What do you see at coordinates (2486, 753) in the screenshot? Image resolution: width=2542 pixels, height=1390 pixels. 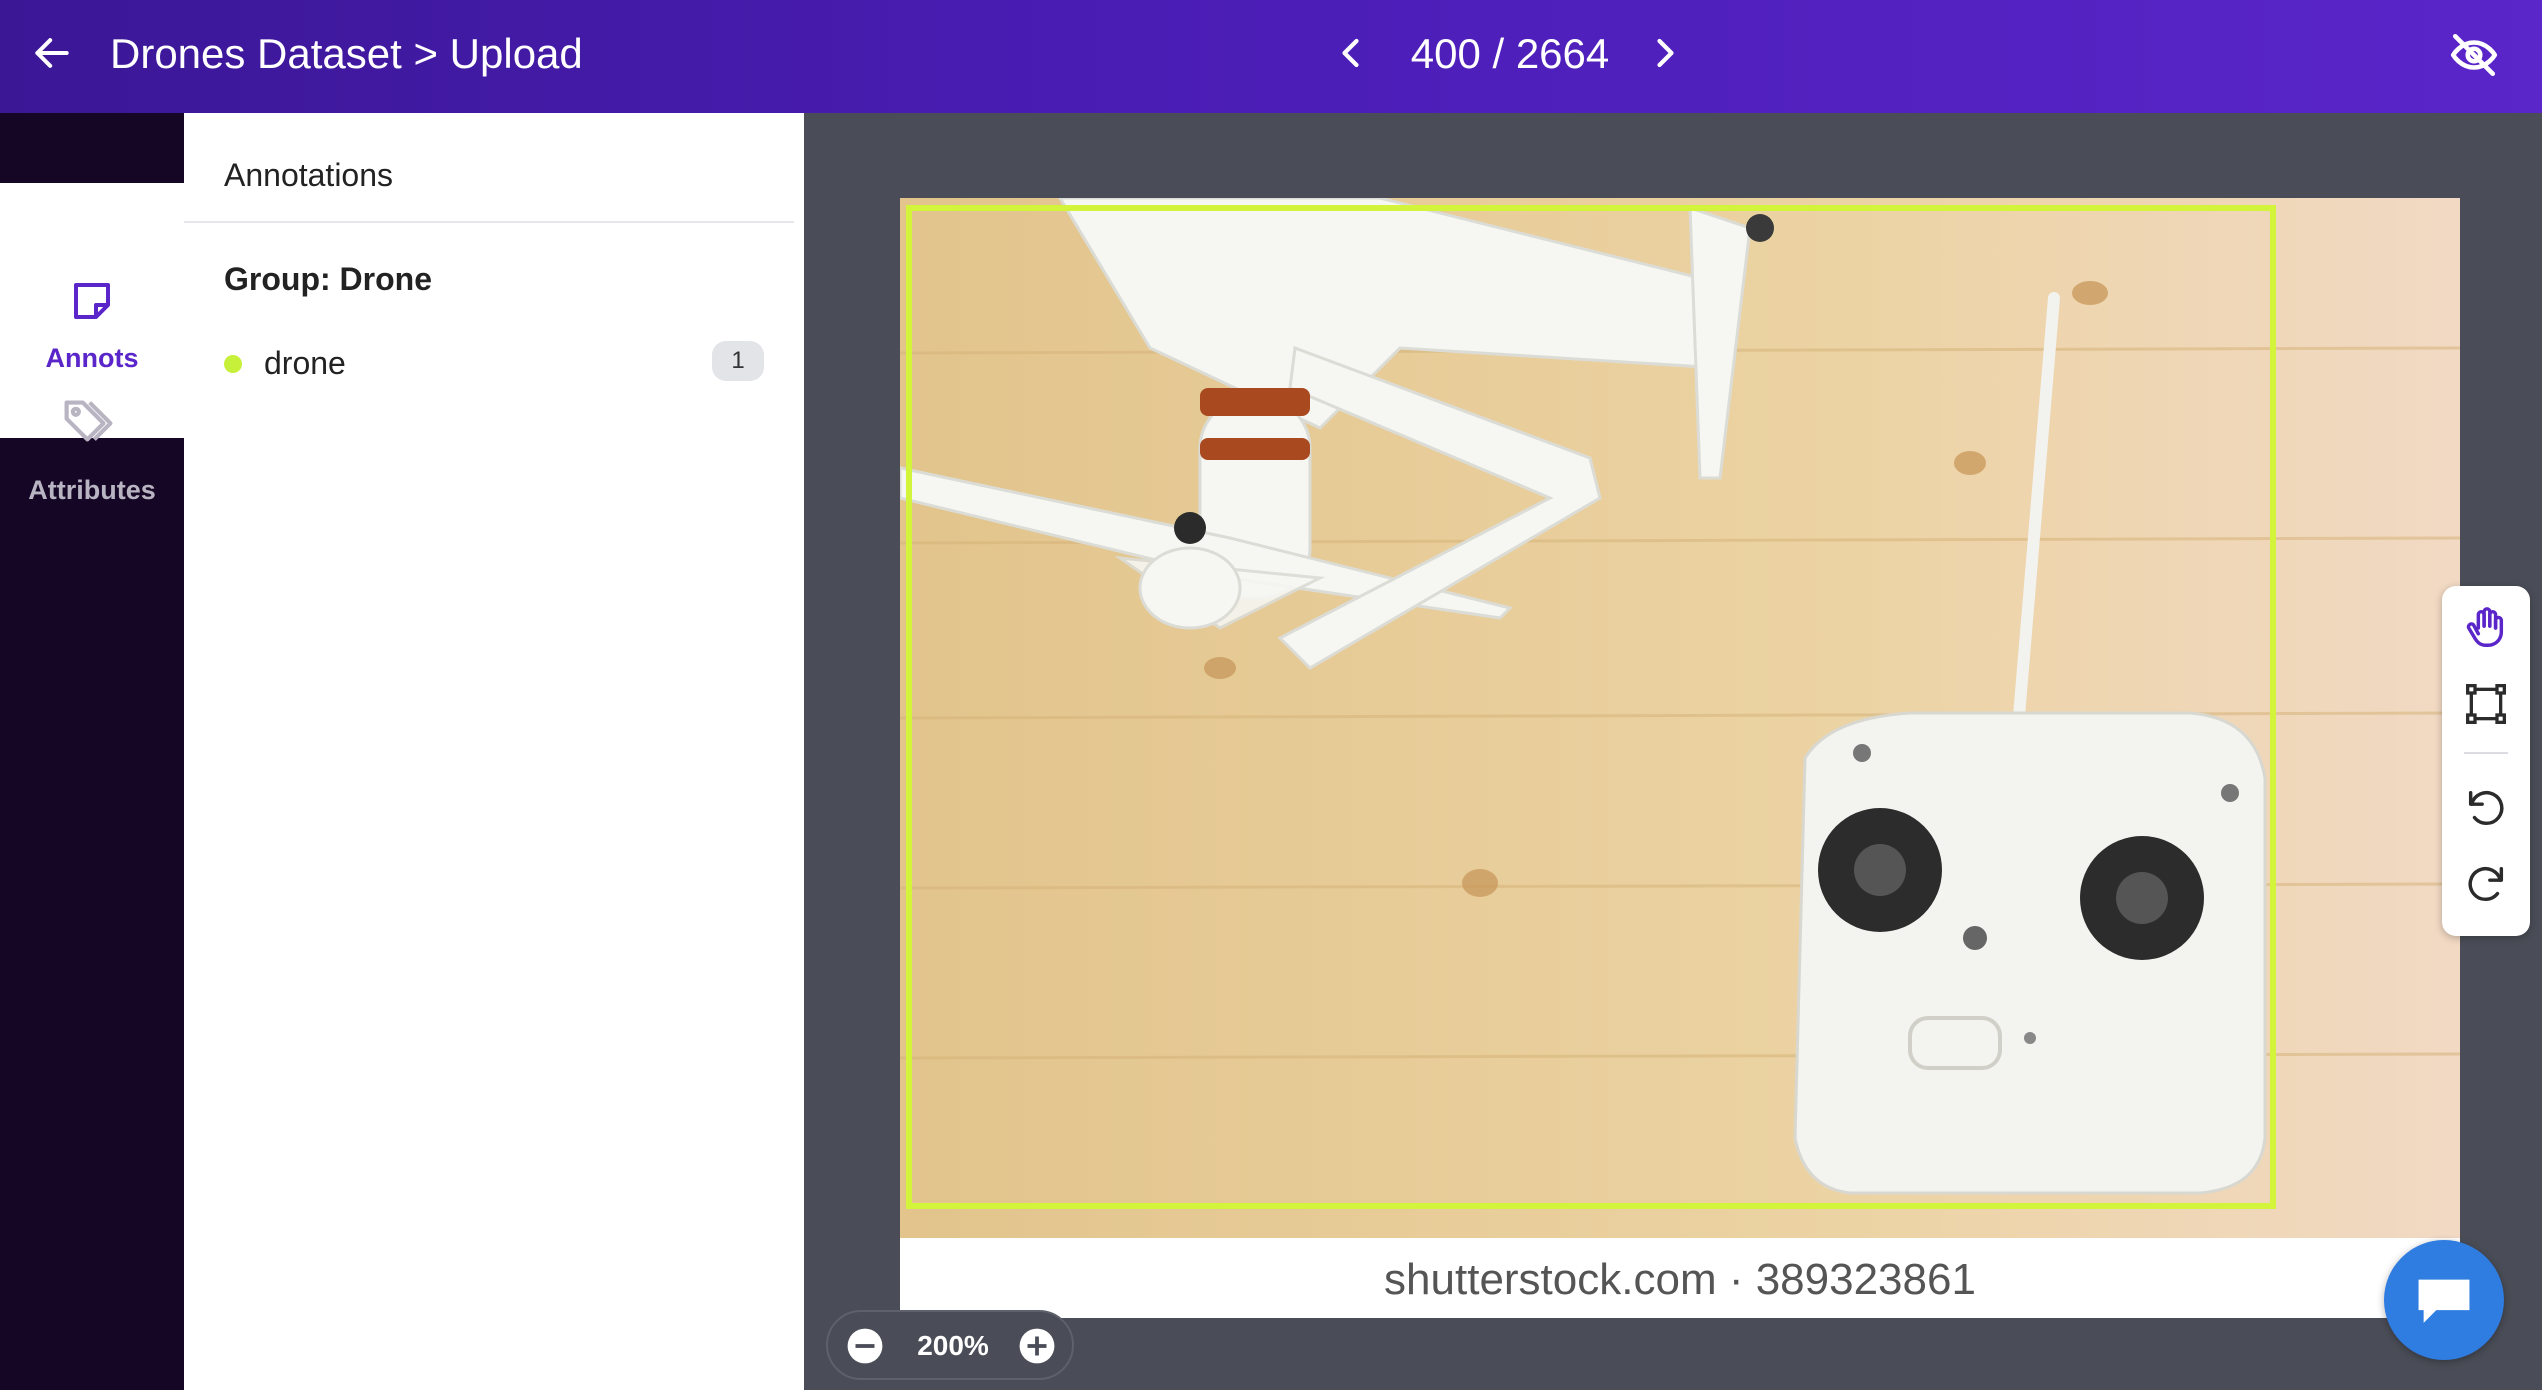 I see `toolbar-separator` at bounding box center [2486, 753].